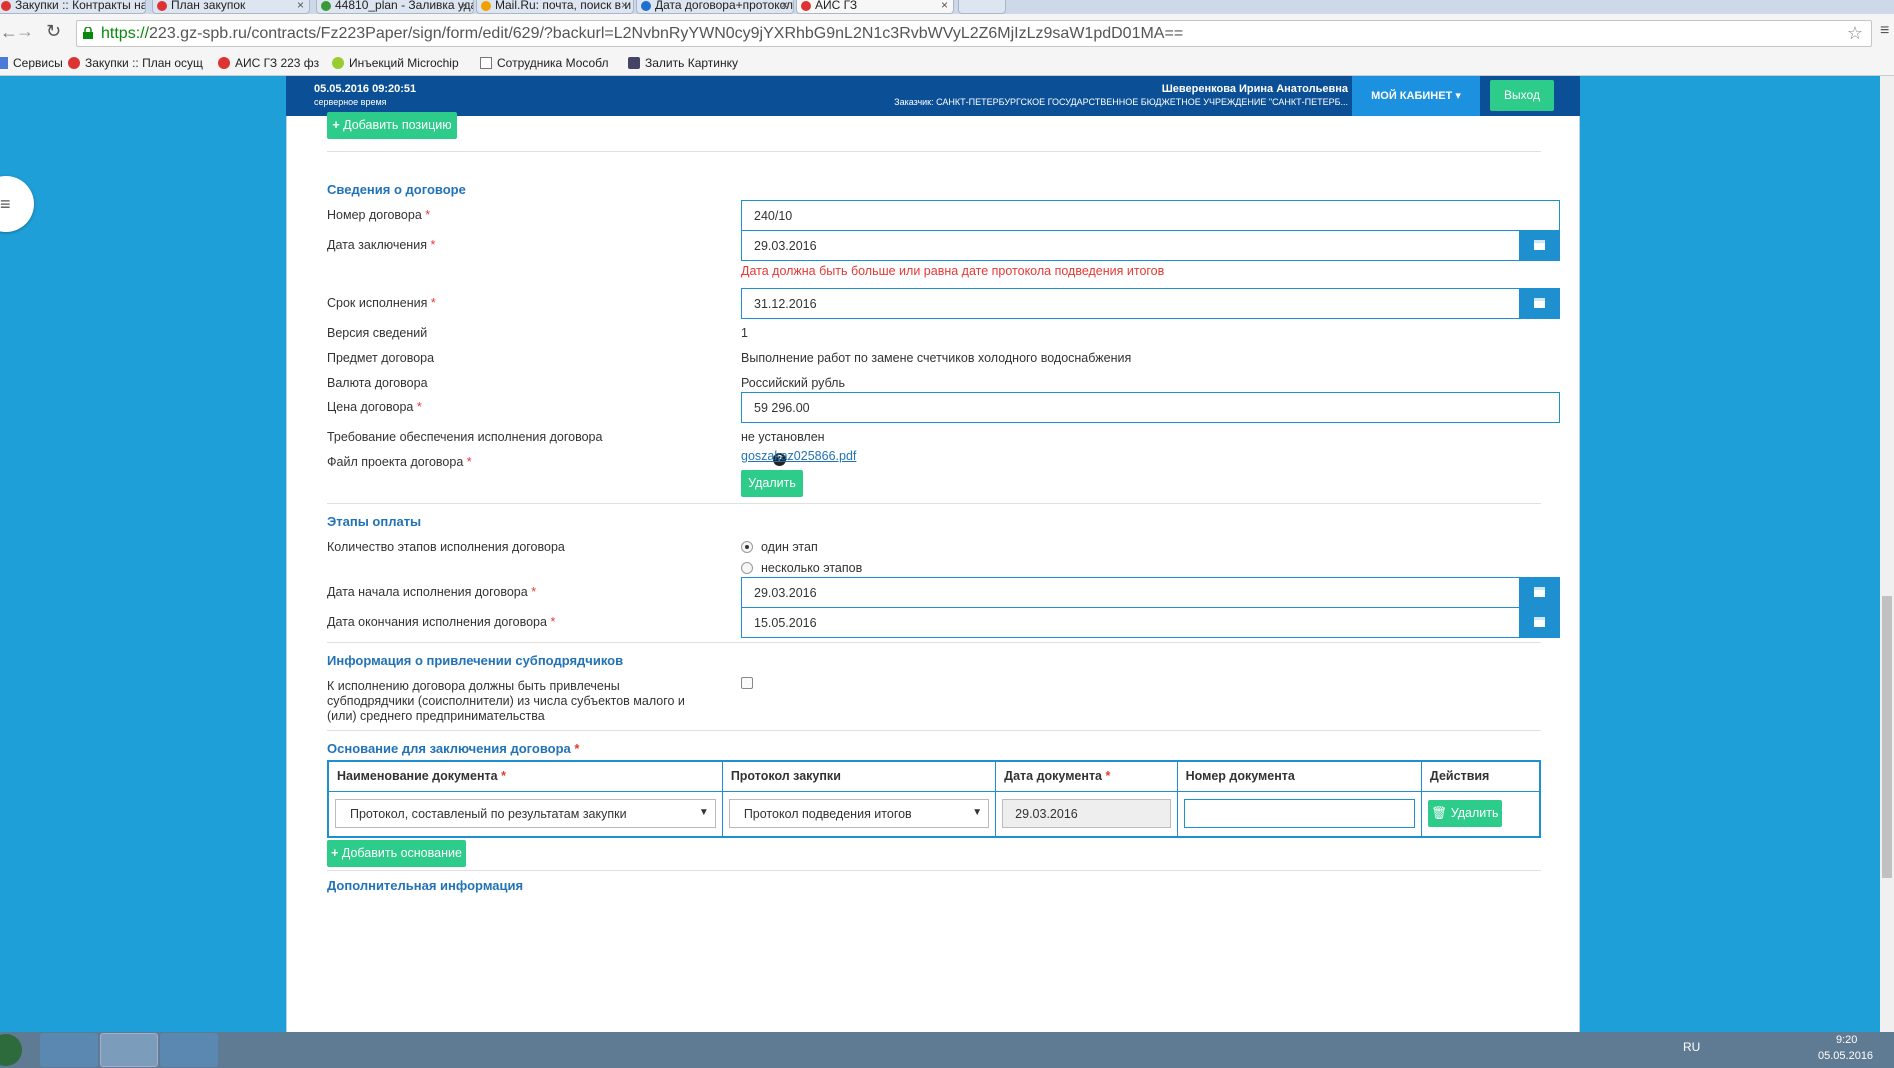  Describe the element at coordinates (1130, 622) in the screenshot. I see `end-date-input: 15.05.2016` at that location.